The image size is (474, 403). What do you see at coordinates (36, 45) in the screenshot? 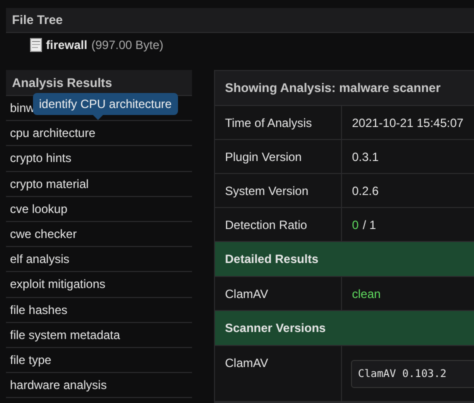
I see `file-icon` at bounding box center [36, 45].